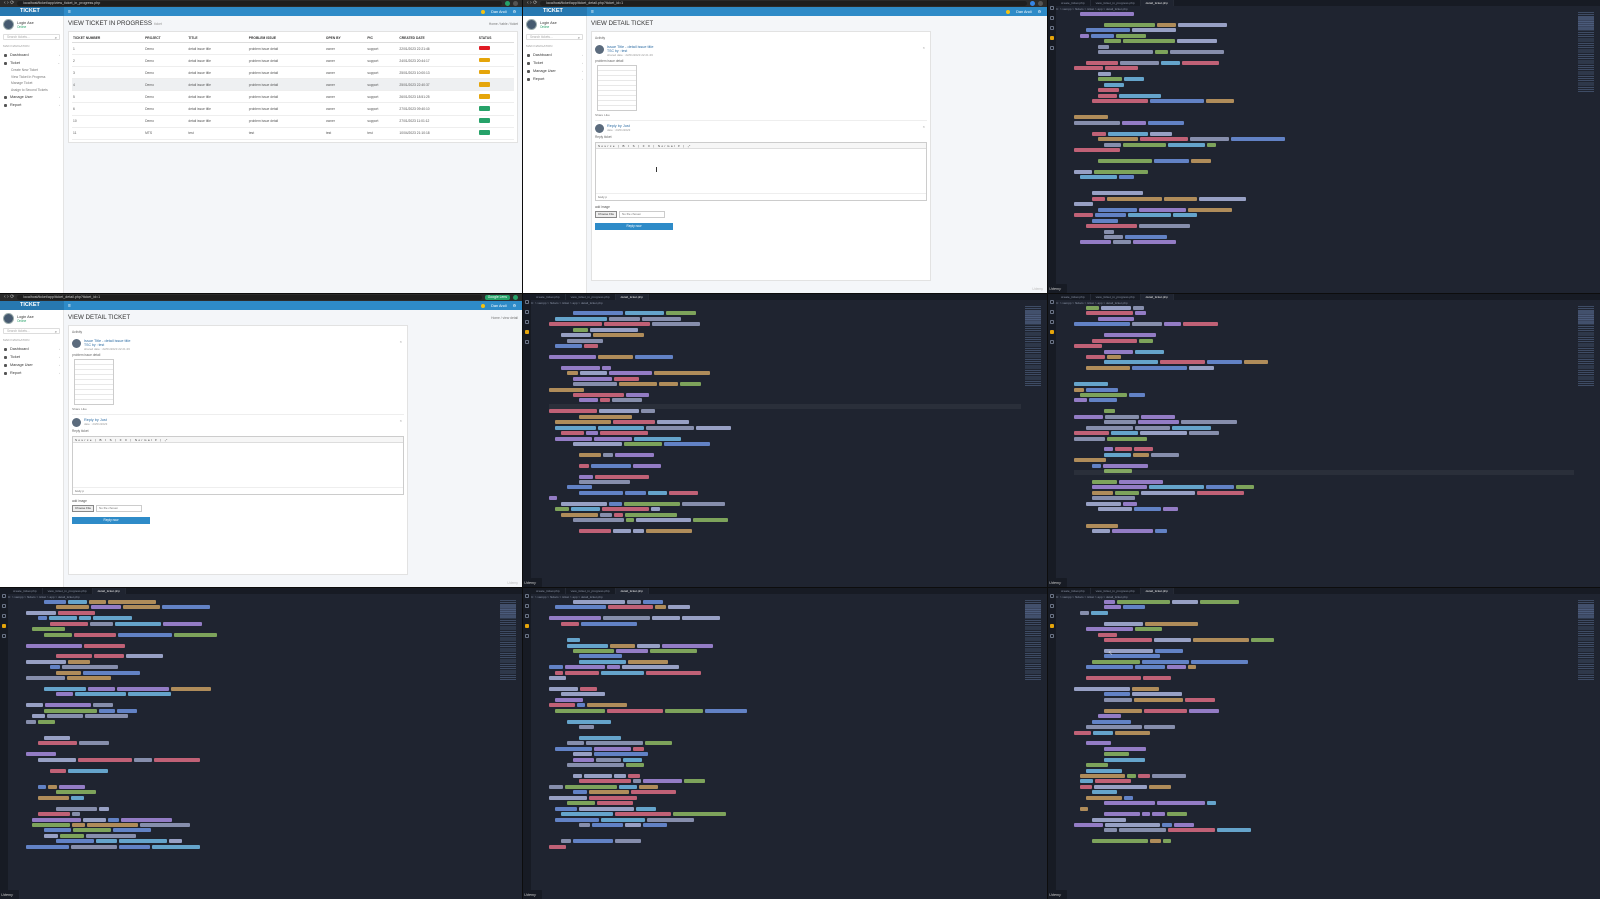 The width and height of the screenshot is (1600, 899). Describe the element at coordinates (382, 38) in the screenshot. I see `column-header: PIC` at that location.